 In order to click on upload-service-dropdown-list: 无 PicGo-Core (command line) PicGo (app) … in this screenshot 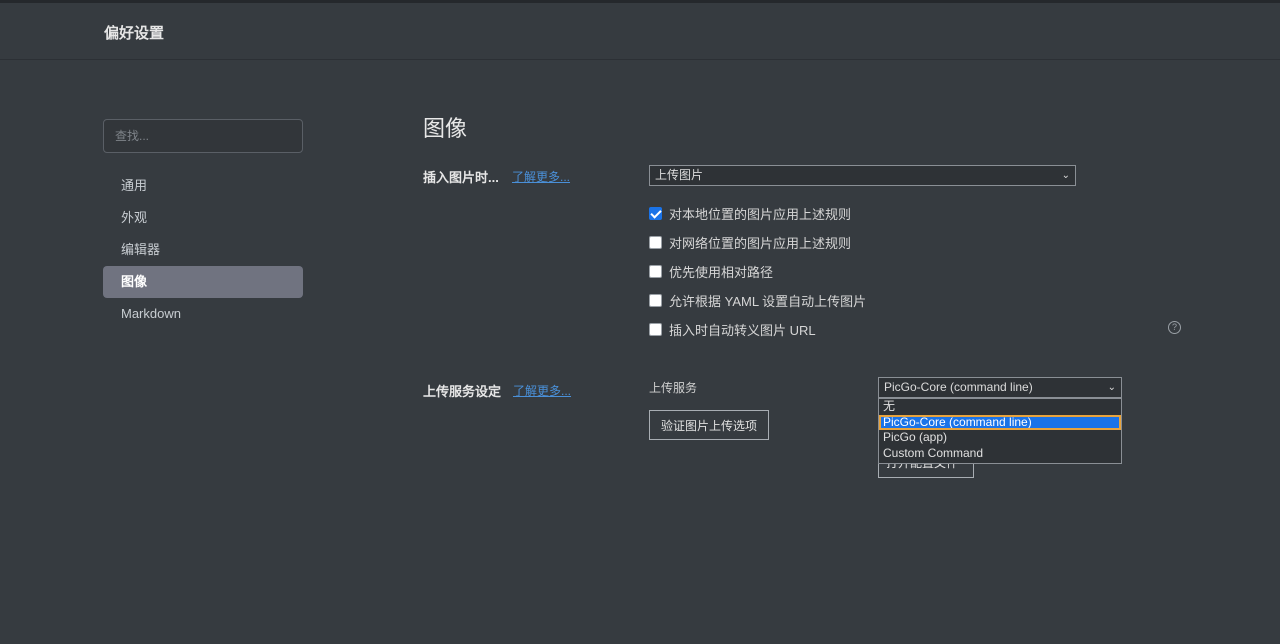, I will do `click(1000, 431)`.